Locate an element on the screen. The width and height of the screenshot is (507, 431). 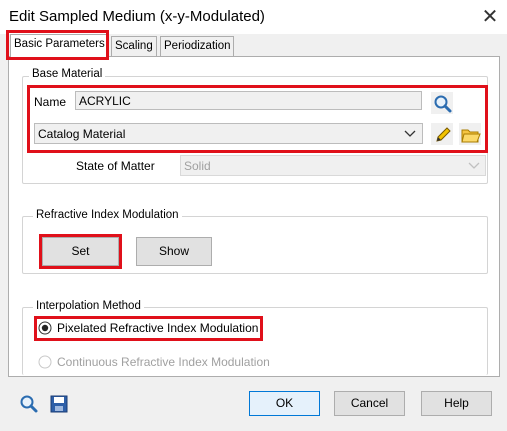
zoom-button is located at coordinates (28, 403).